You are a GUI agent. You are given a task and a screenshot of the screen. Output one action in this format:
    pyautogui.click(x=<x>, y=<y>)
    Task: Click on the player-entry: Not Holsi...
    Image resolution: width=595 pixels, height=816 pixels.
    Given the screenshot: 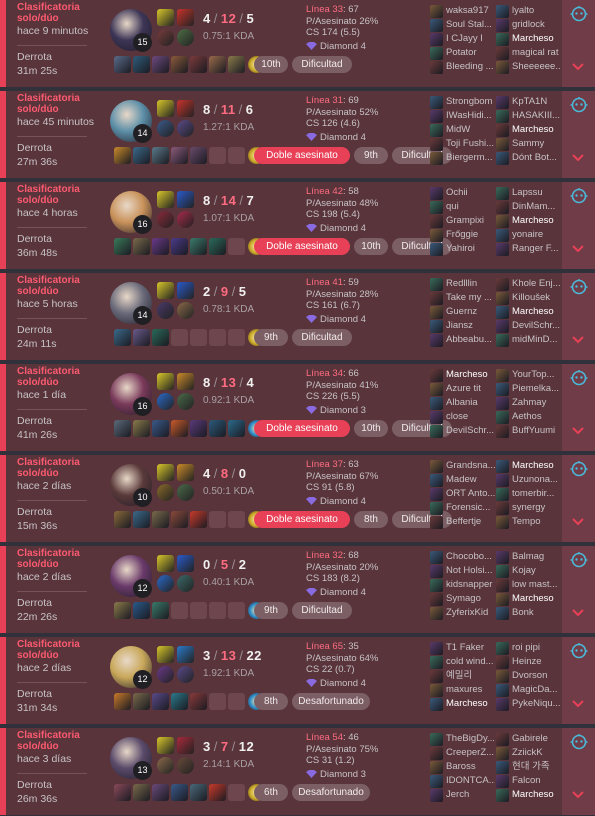 What is the action you would take?
    pyautogui.click(x=462, y=571)
    